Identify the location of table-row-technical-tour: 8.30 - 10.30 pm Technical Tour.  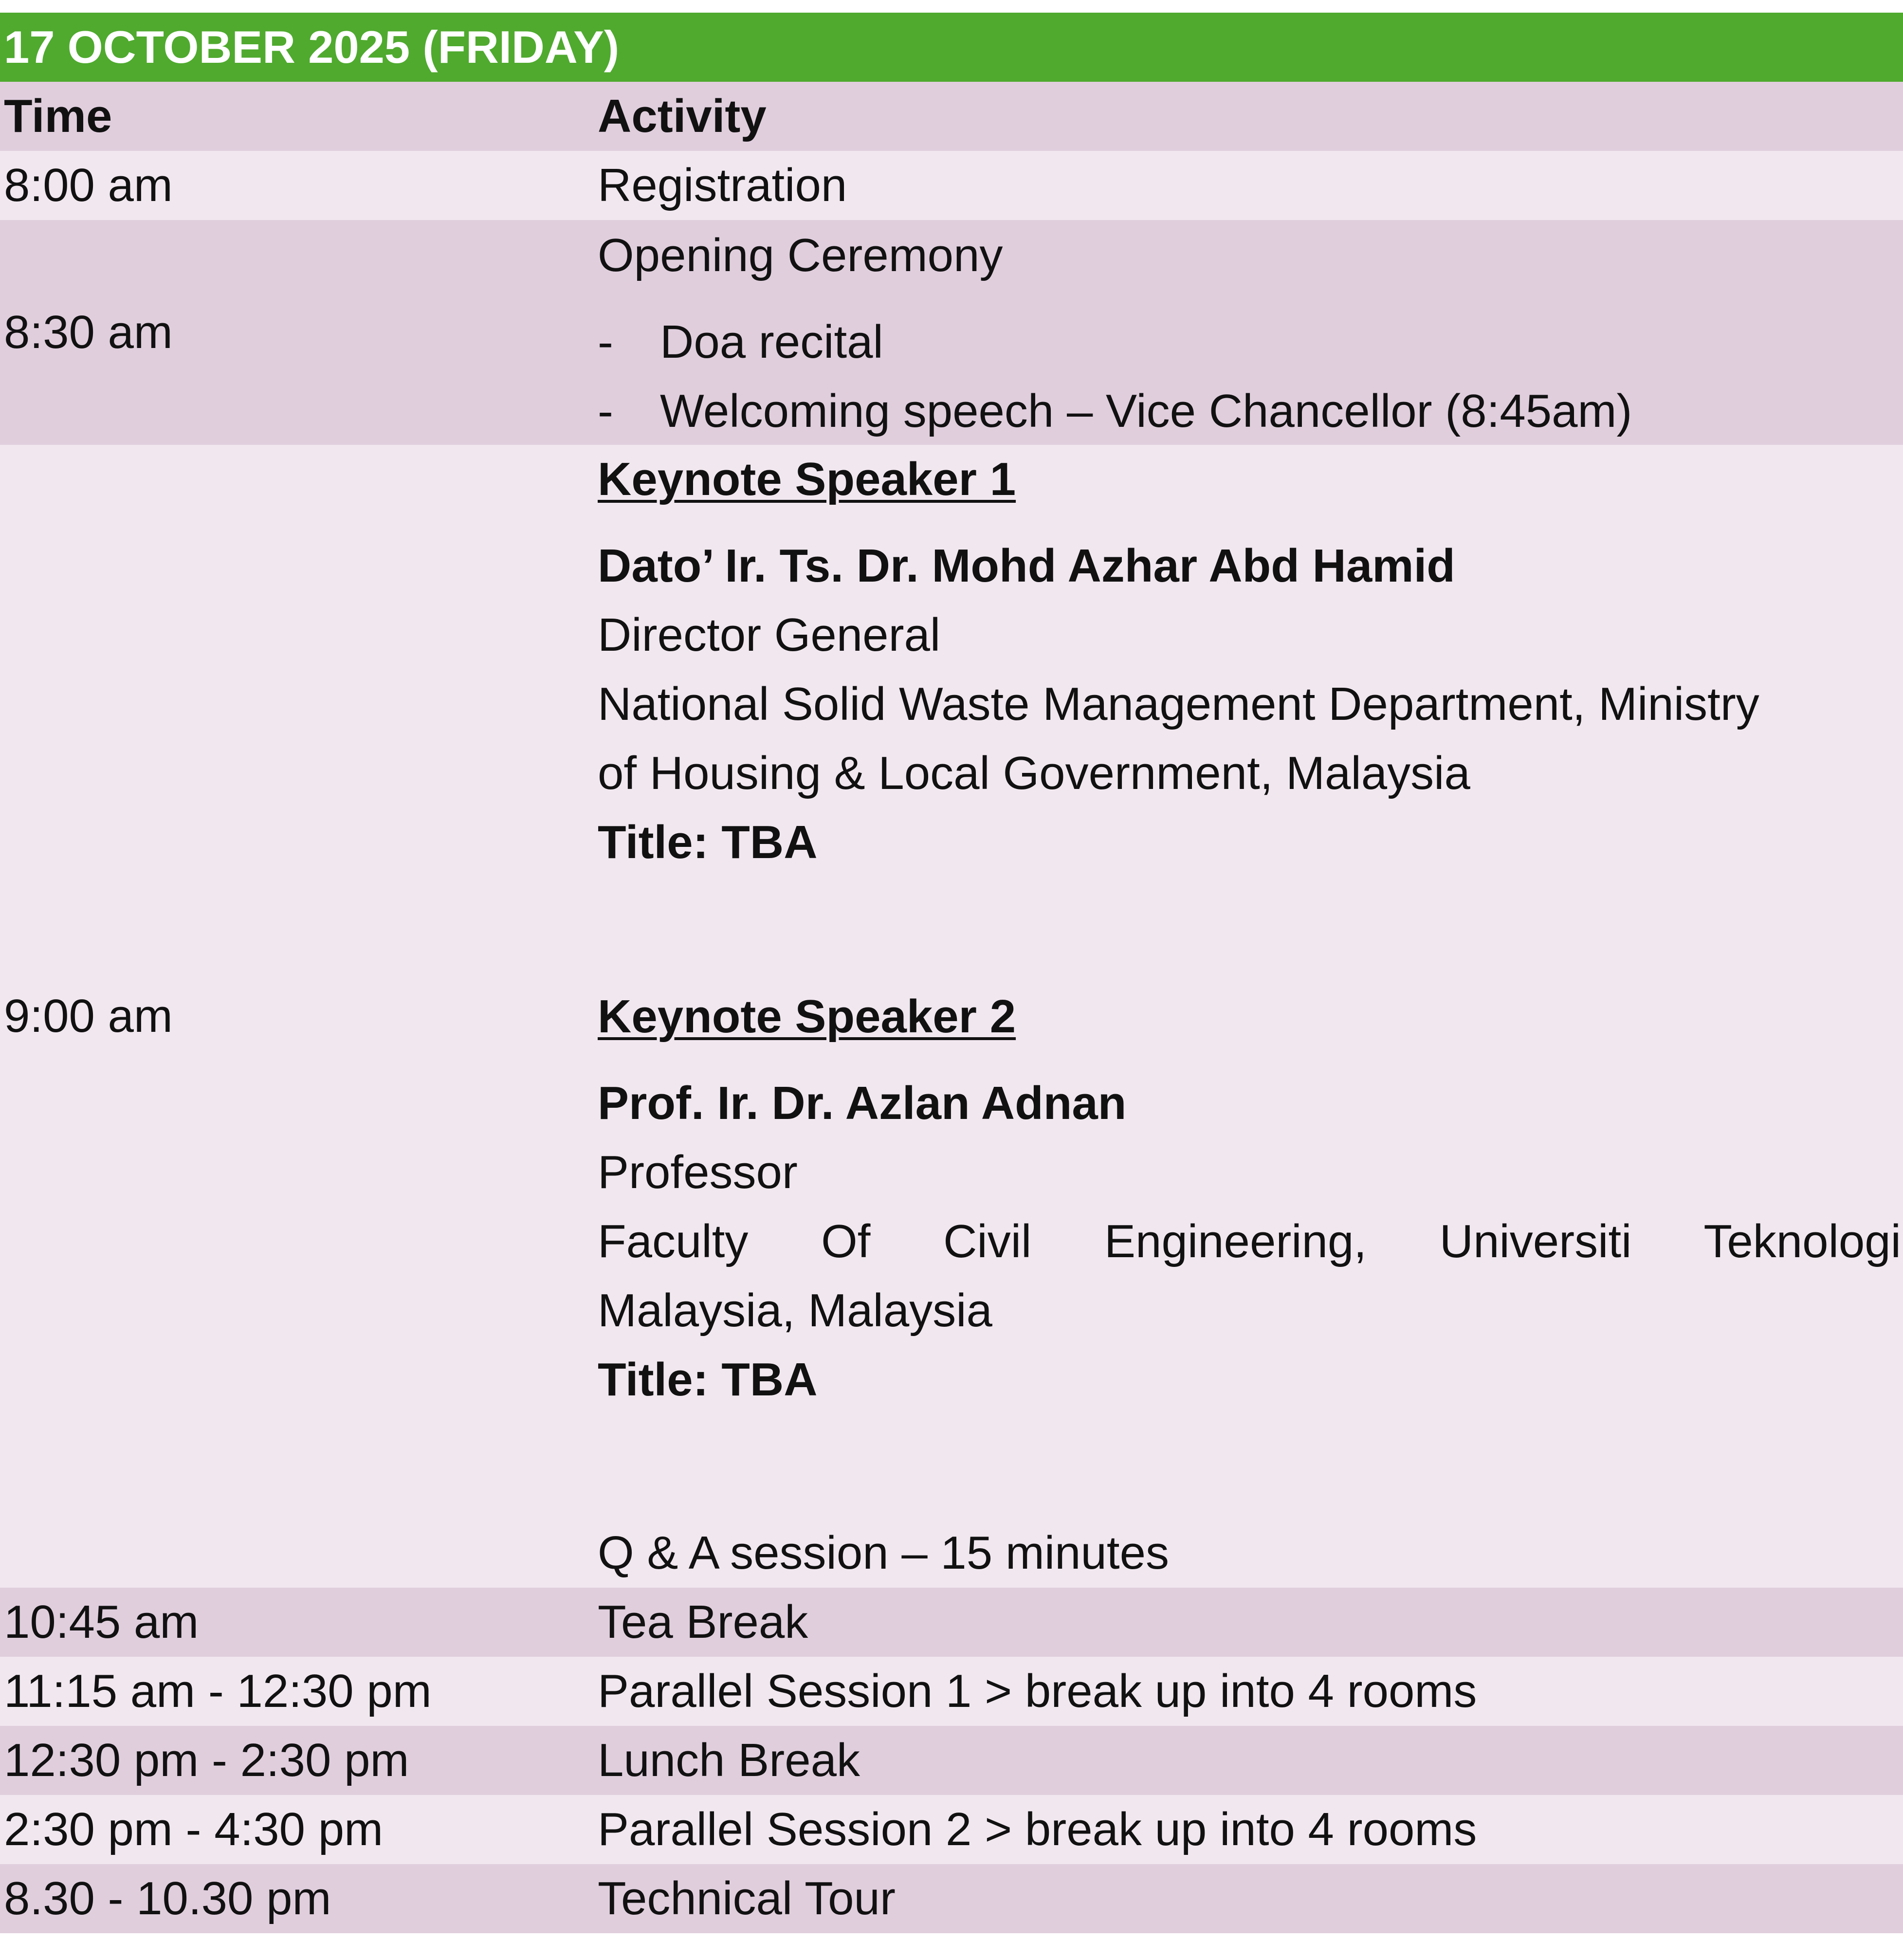
(951, 1898).